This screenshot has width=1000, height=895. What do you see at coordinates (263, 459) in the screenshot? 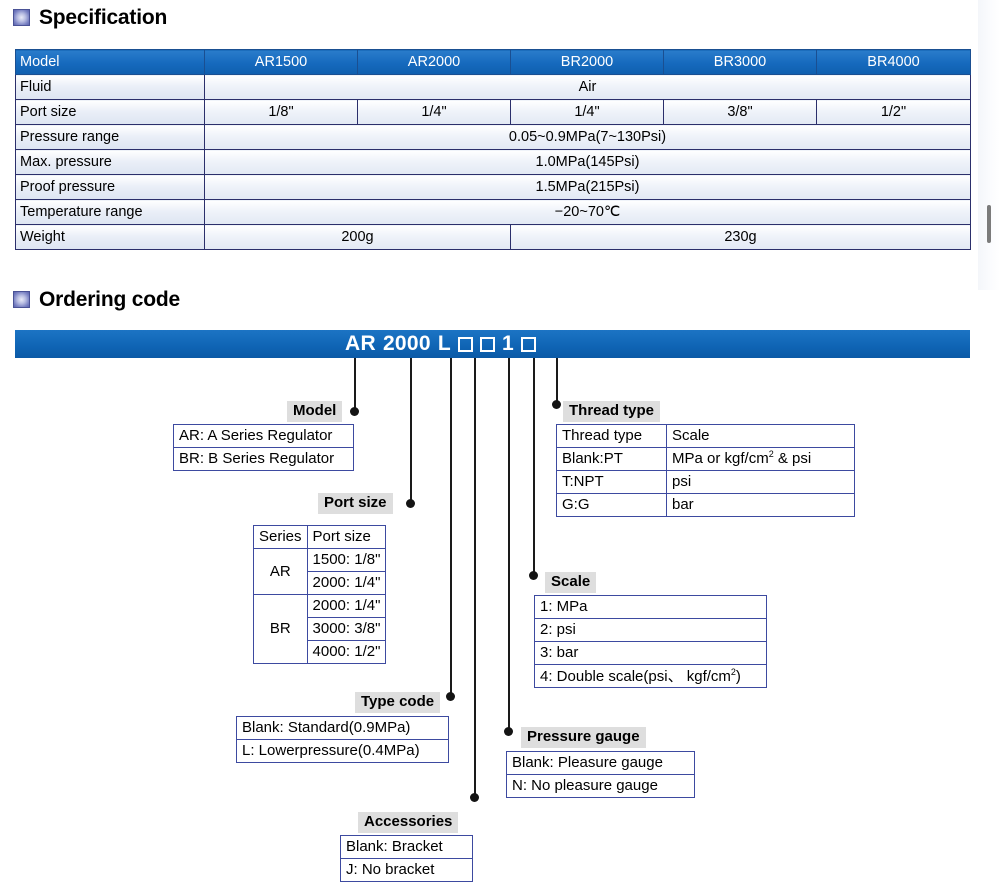
I see `model-option-br: BR: B Series Regulator` at bounding box center [263, 459].